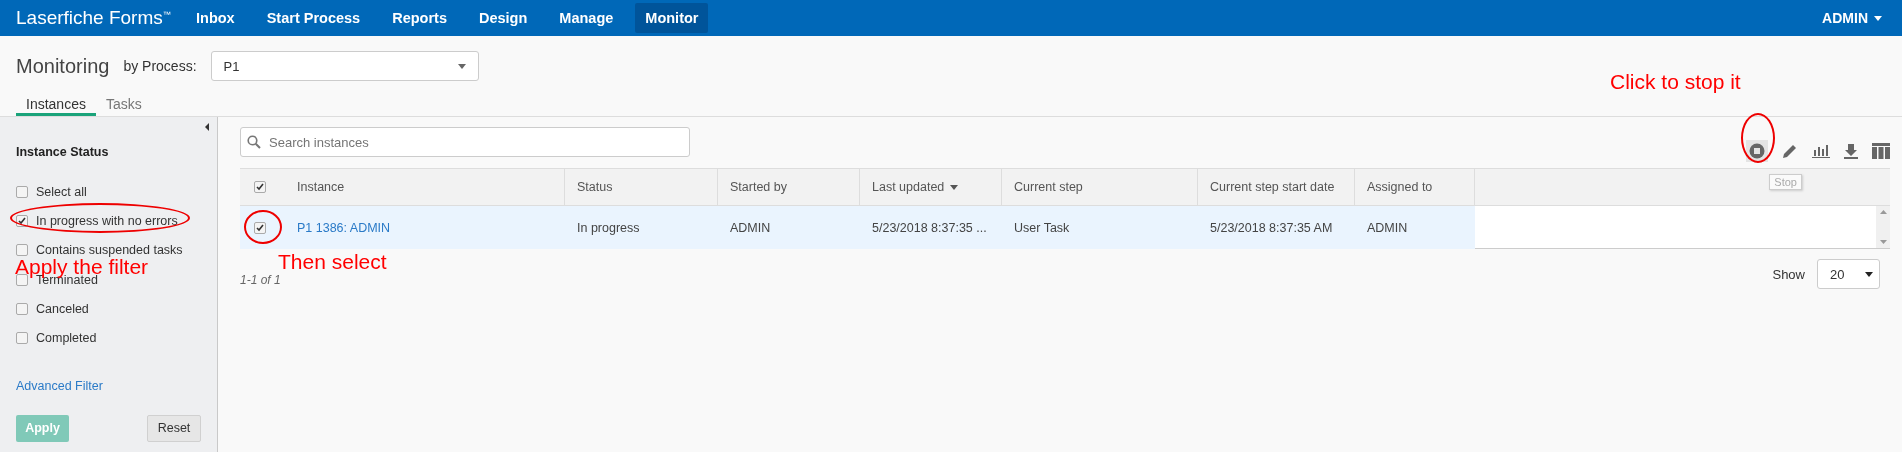 This screenshot has width=1902, height=452. Describe the element at coordinates (1785, 182) in the screenshot. I see `tooltip: Stop` at that location.